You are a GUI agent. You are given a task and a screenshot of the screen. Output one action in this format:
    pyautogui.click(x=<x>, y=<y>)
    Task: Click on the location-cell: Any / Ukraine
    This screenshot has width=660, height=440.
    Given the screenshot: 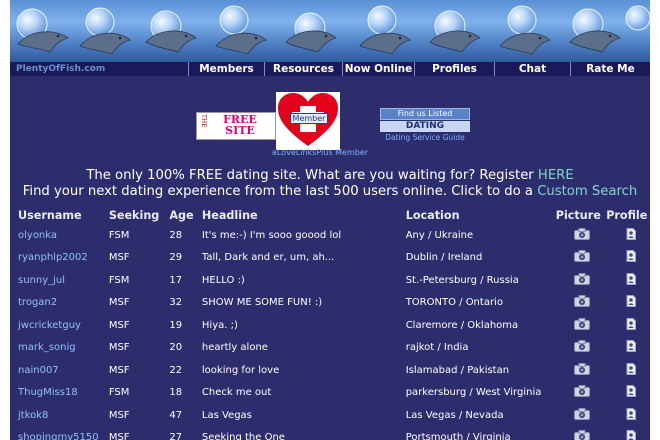 What is the action you would take?
    pyautogui.click(x=439, y=235)
    